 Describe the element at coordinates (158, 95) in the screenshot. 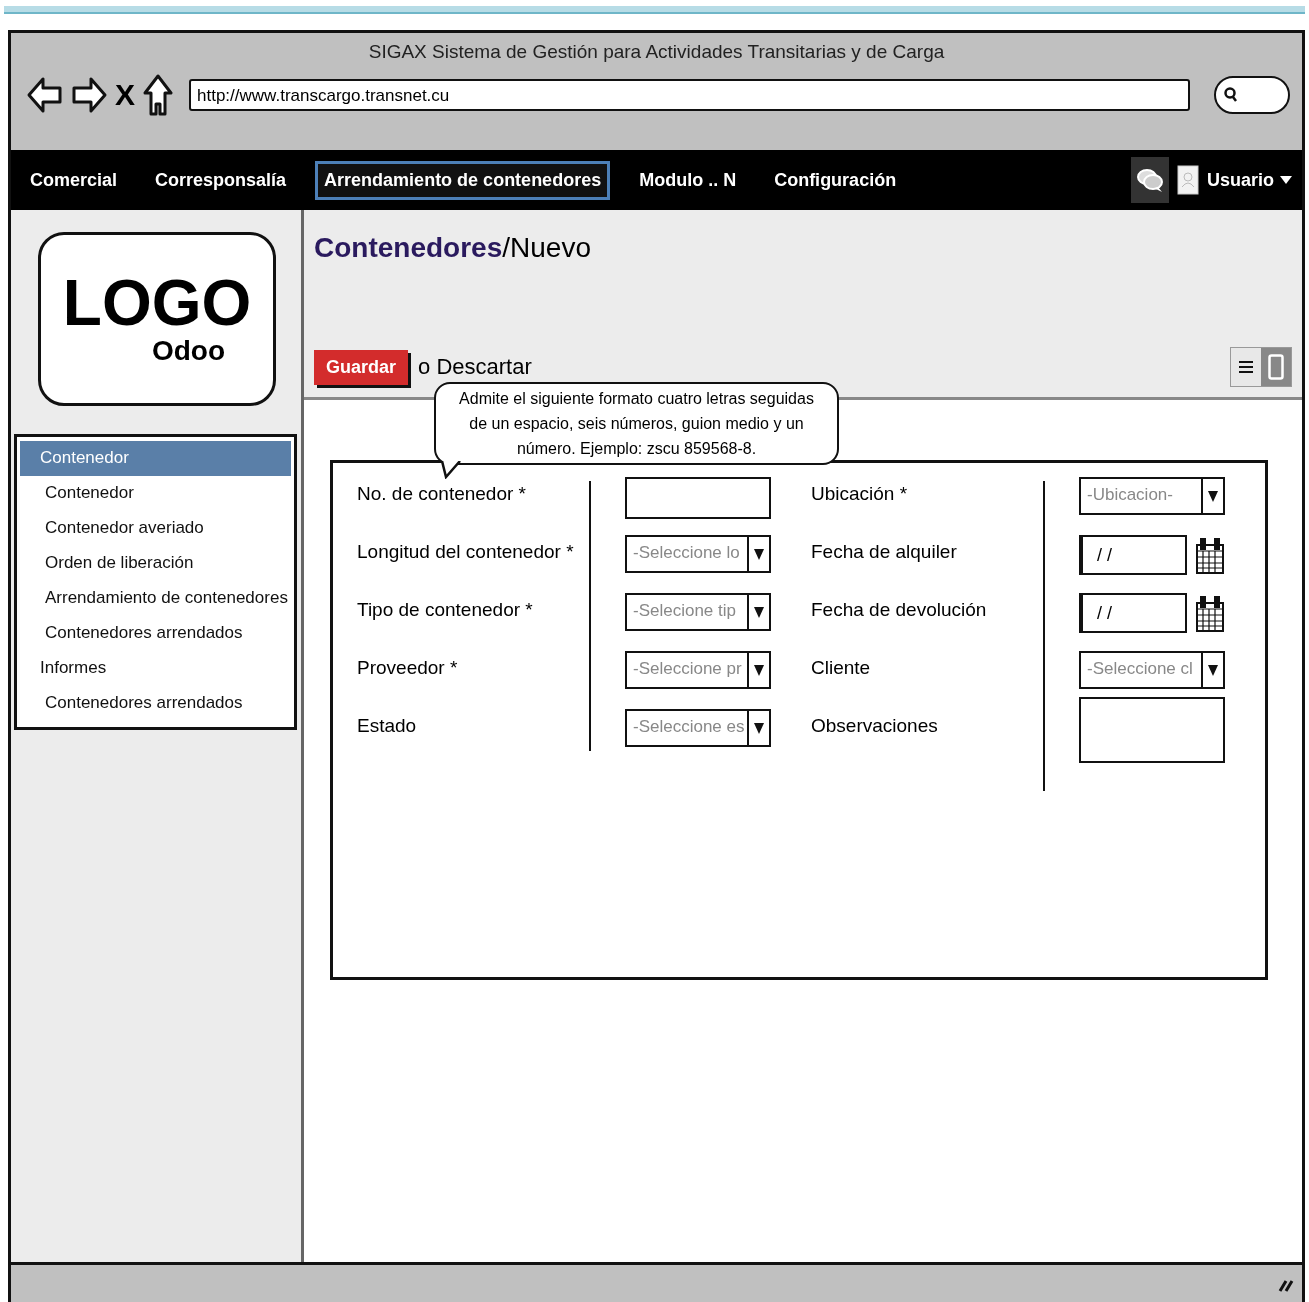

I see `home-icon` at that location.